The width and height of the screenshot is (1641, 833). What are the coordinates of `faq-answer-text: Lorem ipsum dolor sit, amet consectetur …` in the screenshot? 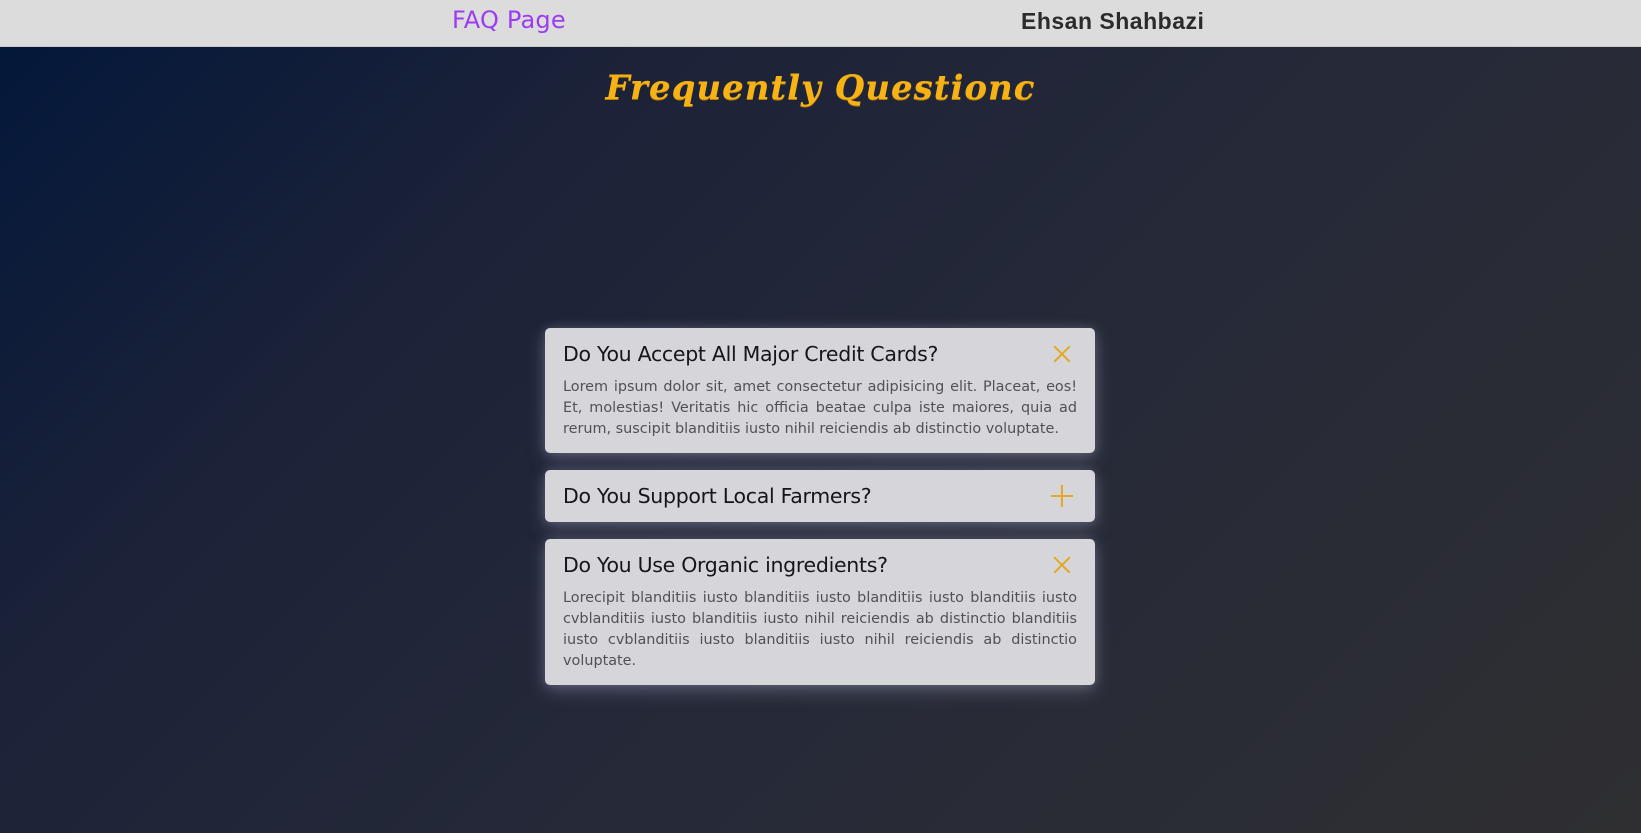 It's located at (820, 408).